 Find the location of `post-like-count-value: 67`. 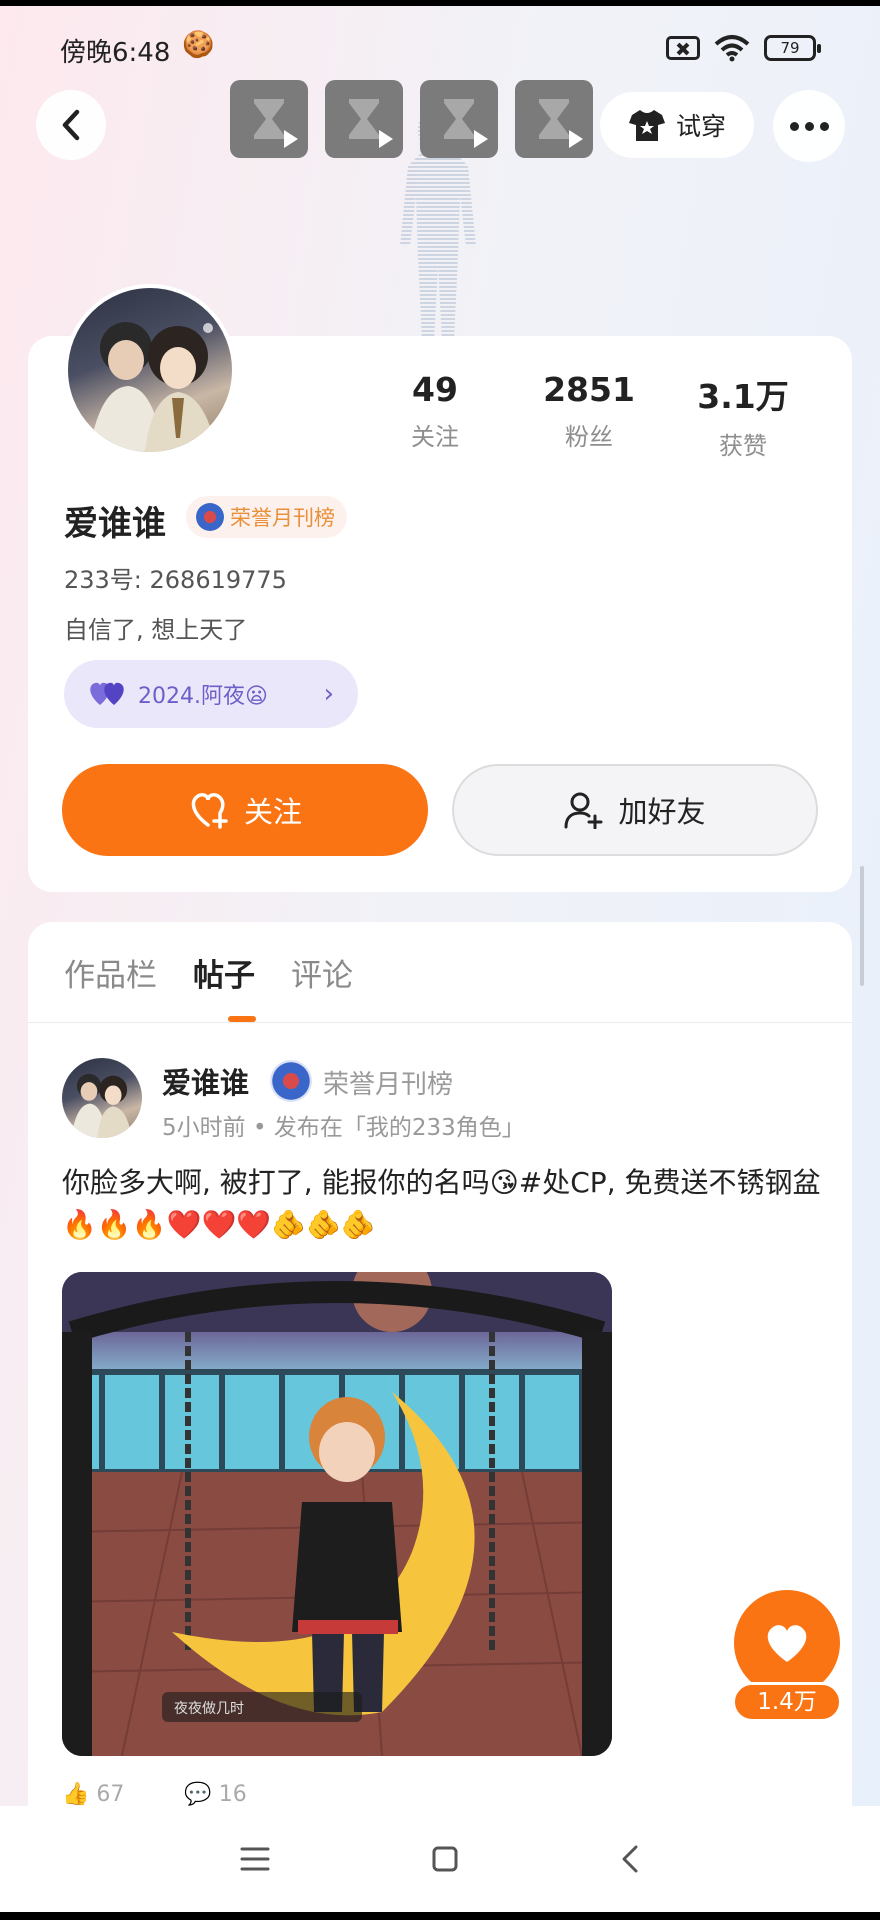

post-like-count-value: 67 is located at coordinates (110, 1794).